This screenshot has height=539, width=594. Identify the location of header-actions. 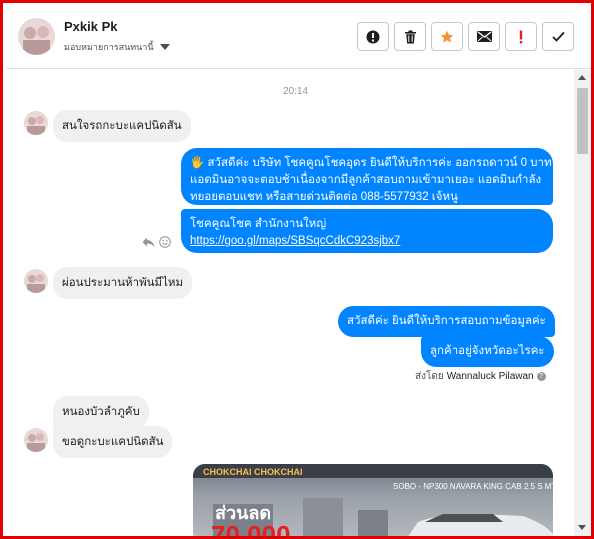
(465, 36).